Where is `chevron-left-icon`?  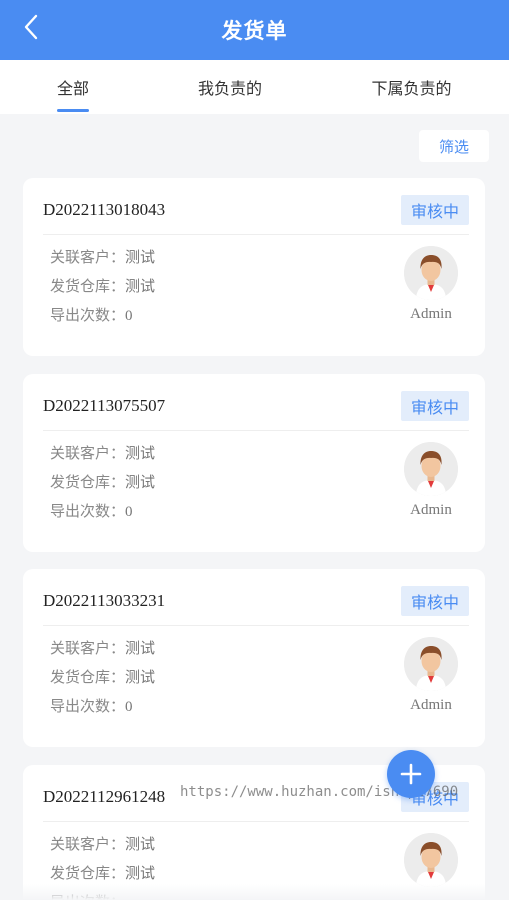 chevron-left-icon is located at coordinates (31, 27).